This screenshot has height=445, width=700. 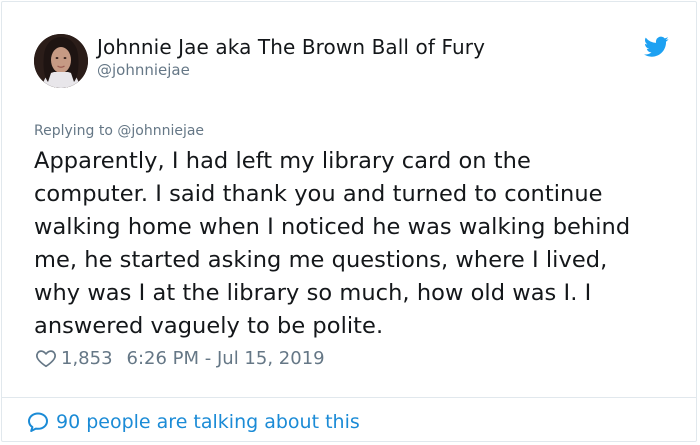 I want to click on avatar, so click(x=61, y=61).